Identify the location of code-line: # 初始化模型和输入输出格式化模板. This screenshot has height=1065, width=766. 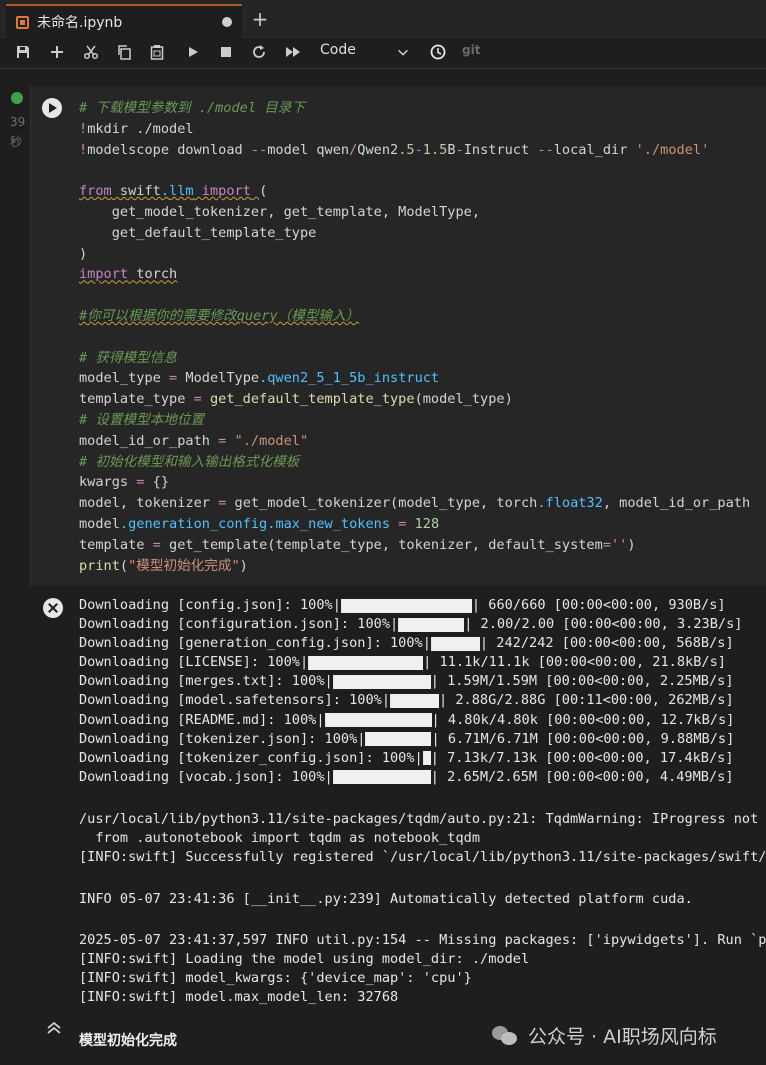
(422, 462).